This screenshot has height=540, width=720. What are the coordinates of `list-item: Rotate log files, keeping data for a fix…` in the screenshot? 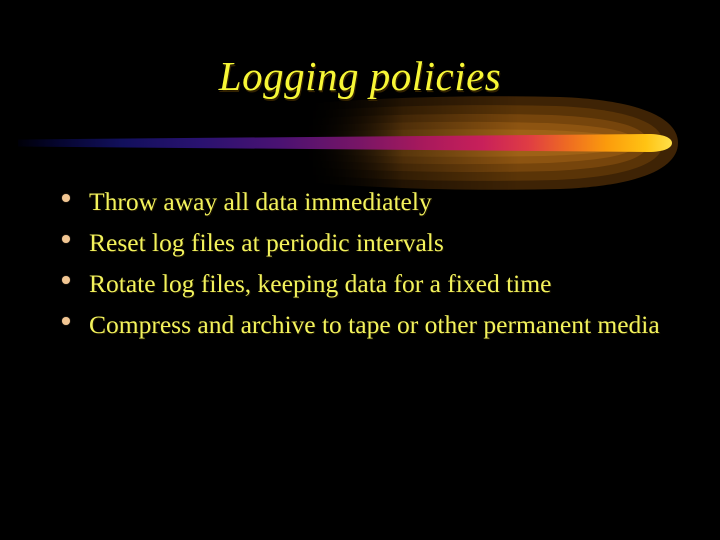 It's located at (360, 283).